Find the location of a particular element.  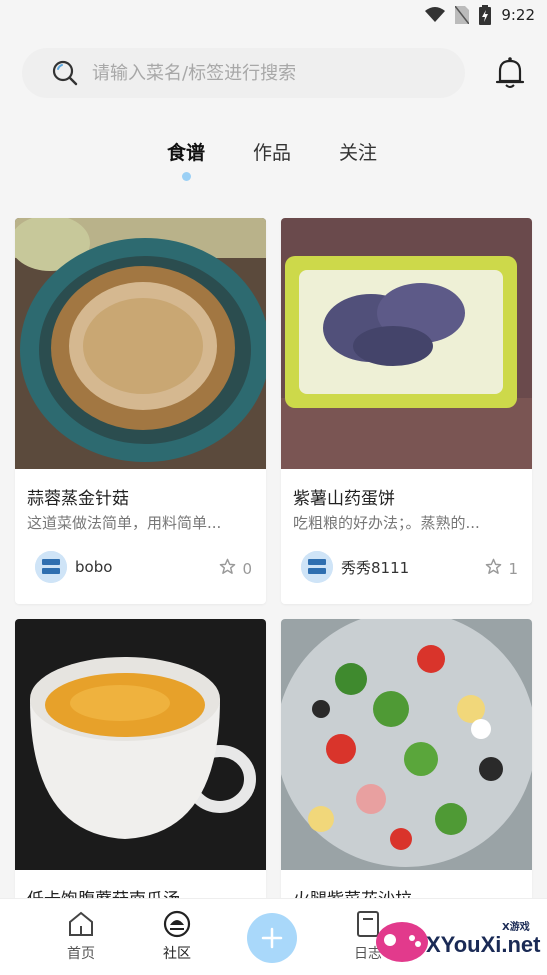

recipe-card: 火腿紫菜花沙拉 is located at coordinates (406, 769).